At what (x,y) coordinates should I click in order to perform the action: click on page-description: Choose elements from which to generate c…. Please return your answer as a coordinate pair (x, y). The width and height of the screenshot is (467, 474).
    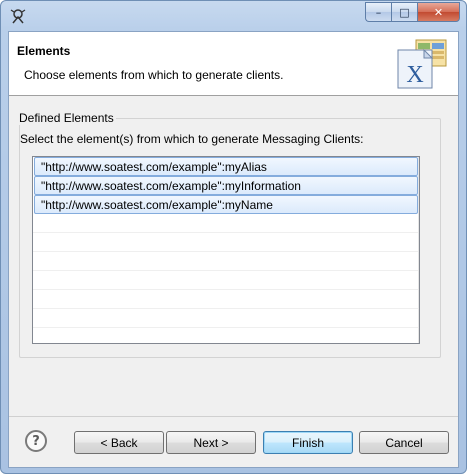
    Looking at the image, I should click on (154, 75).